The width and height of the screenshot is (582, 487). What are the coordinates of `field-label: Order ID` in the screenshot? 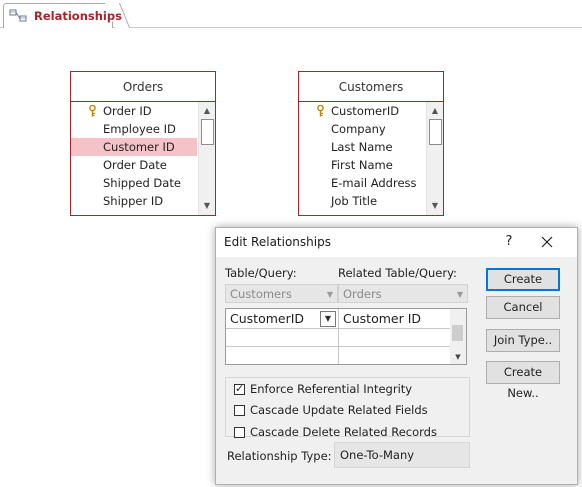 It's located at (127, 111).